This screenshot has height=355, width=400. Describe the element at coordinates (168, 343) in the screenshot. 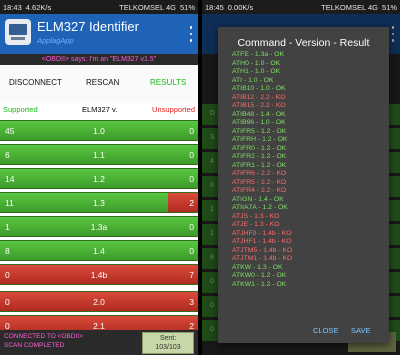

I see `sent-counter: Sent: 103/103` at that location.